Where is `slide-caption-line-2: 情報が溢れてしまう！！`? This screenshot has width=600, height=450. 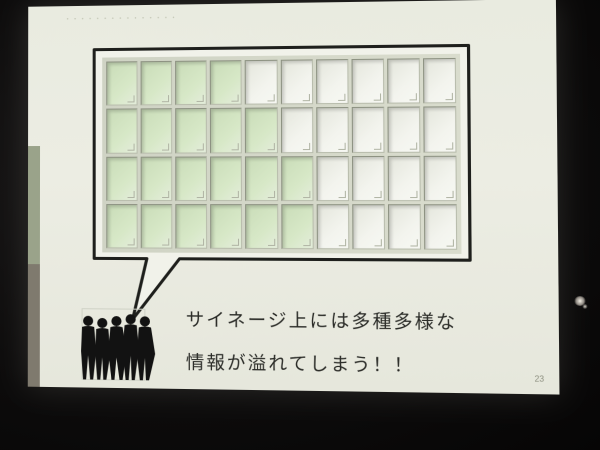
slide-caption-line-2: 情報が溢れてしまう！！ is located at coordinates (300, 363).